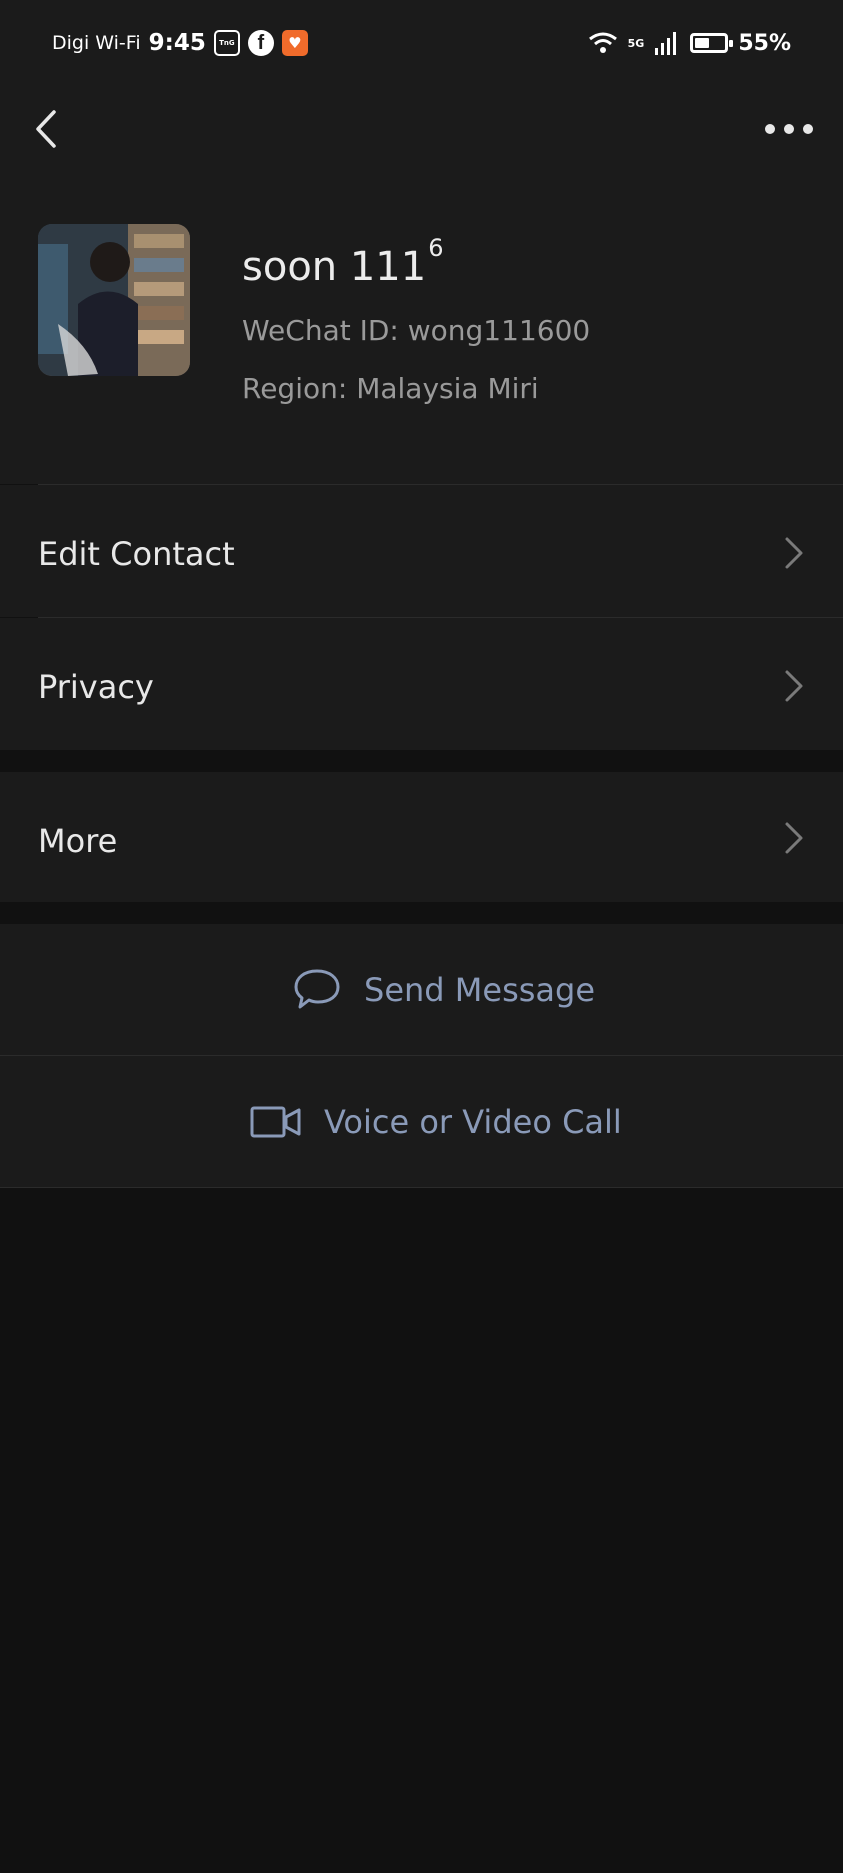 Image resolution: width=843 pixels, height=1873 pixels. Describe the element at coordinates (260, 43) in the screenshot. I see `facebook-icon: f` at that location.